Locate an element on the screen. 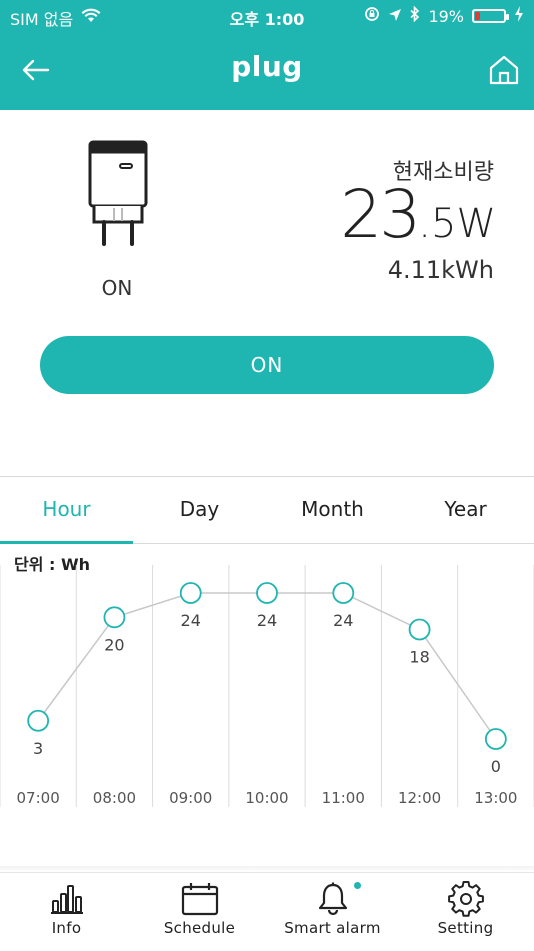  tab-hour: Hour is located at coordinates (66, 510).